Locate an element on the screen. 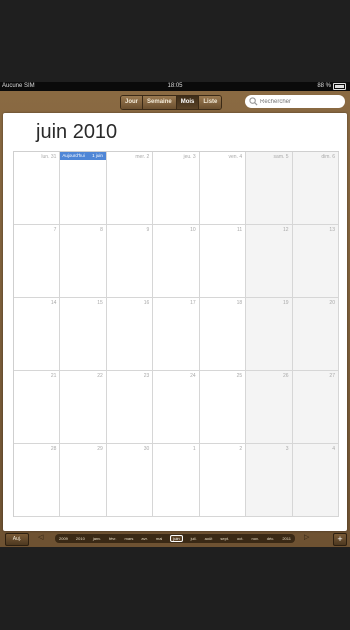 The width and height of the screenshot is (350, 630). day-number: 22 is located at coordinates (100, 376).